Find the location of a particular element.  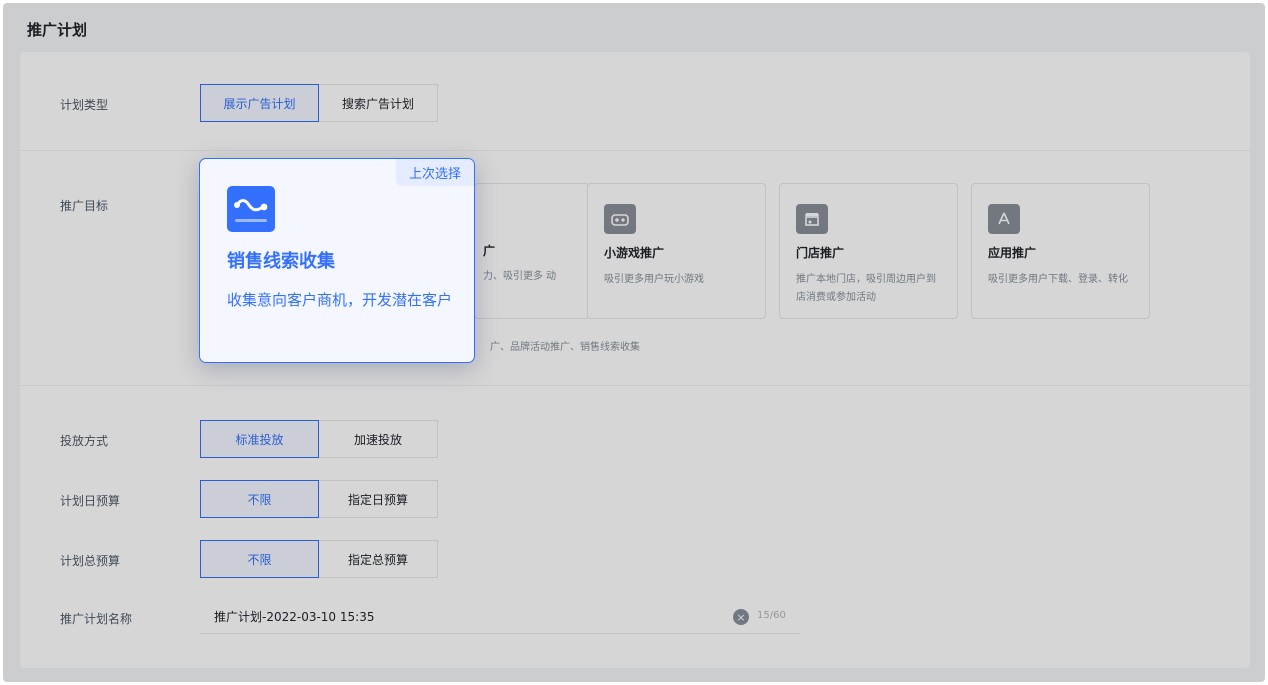

goal-card-partial: 广 力、吸引更多 动 is located at coordinates (532, 251).